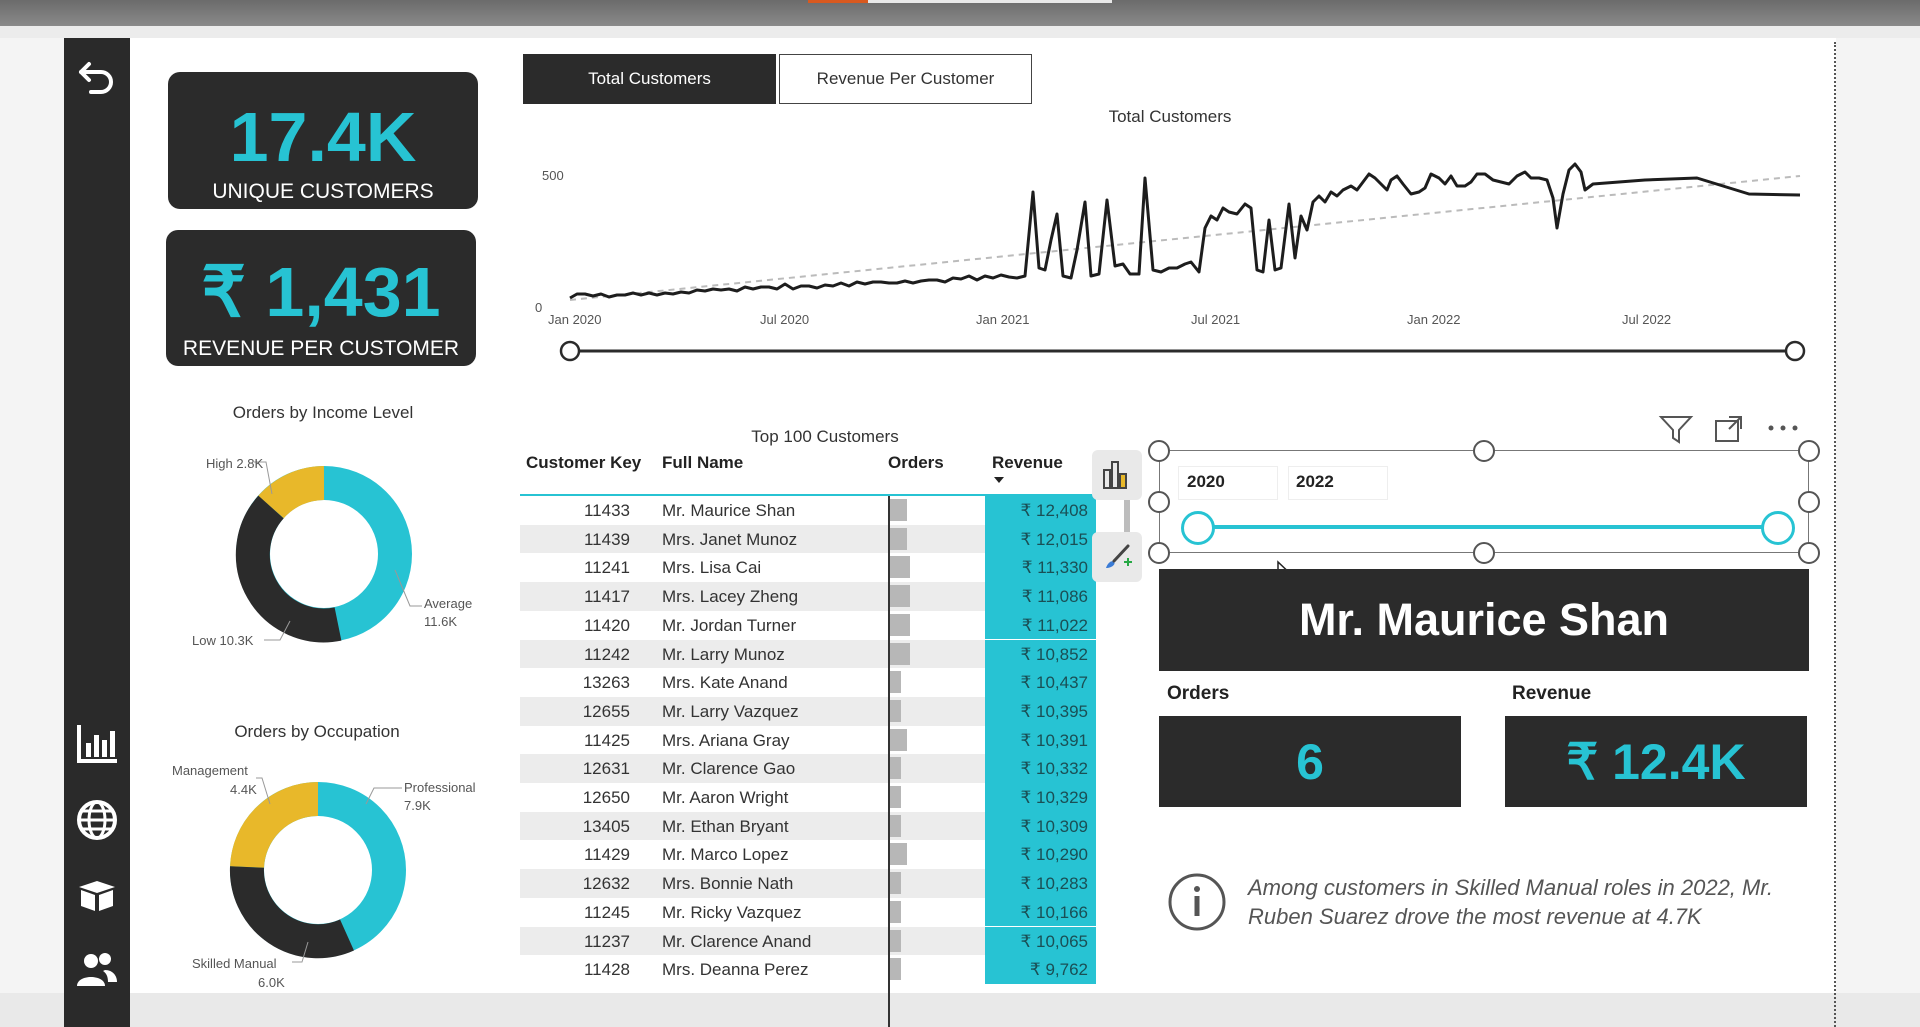 The image size is (1920, 1027). Describe the element at coordinates (1040, 539) in the screenshot. I see `revenue-cell-background: ₹ 12,015` at that location.